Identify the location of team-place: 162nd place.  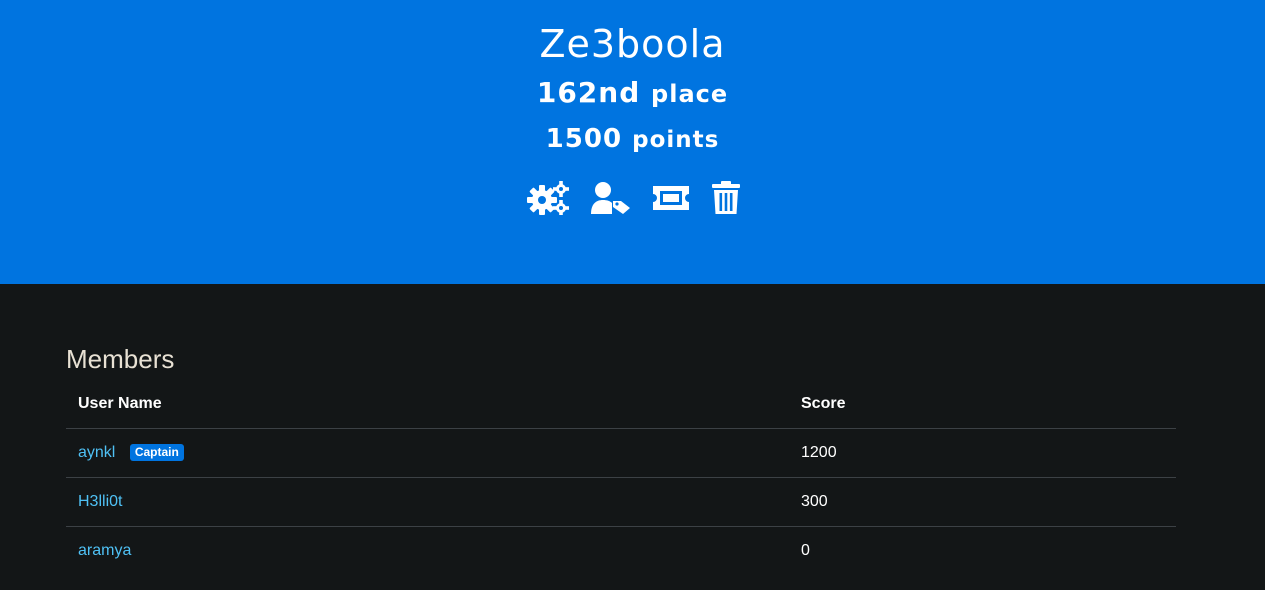
(632, 93).